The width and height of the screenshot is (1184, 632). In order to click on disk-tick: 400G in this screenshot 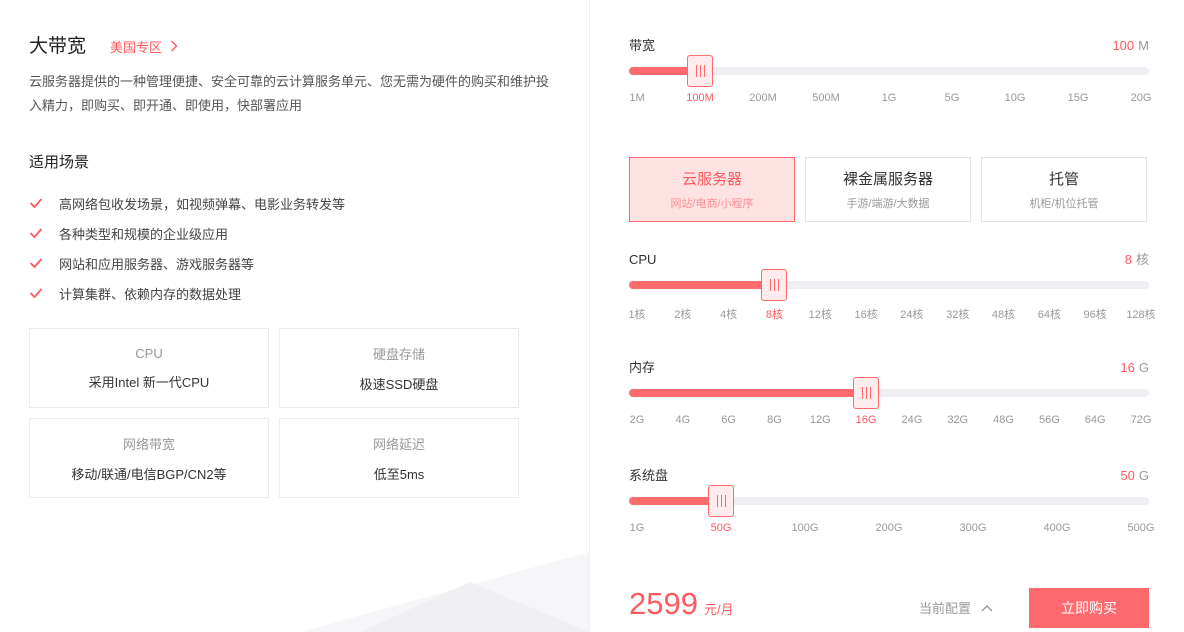, I will do `click(1057, 528)`.